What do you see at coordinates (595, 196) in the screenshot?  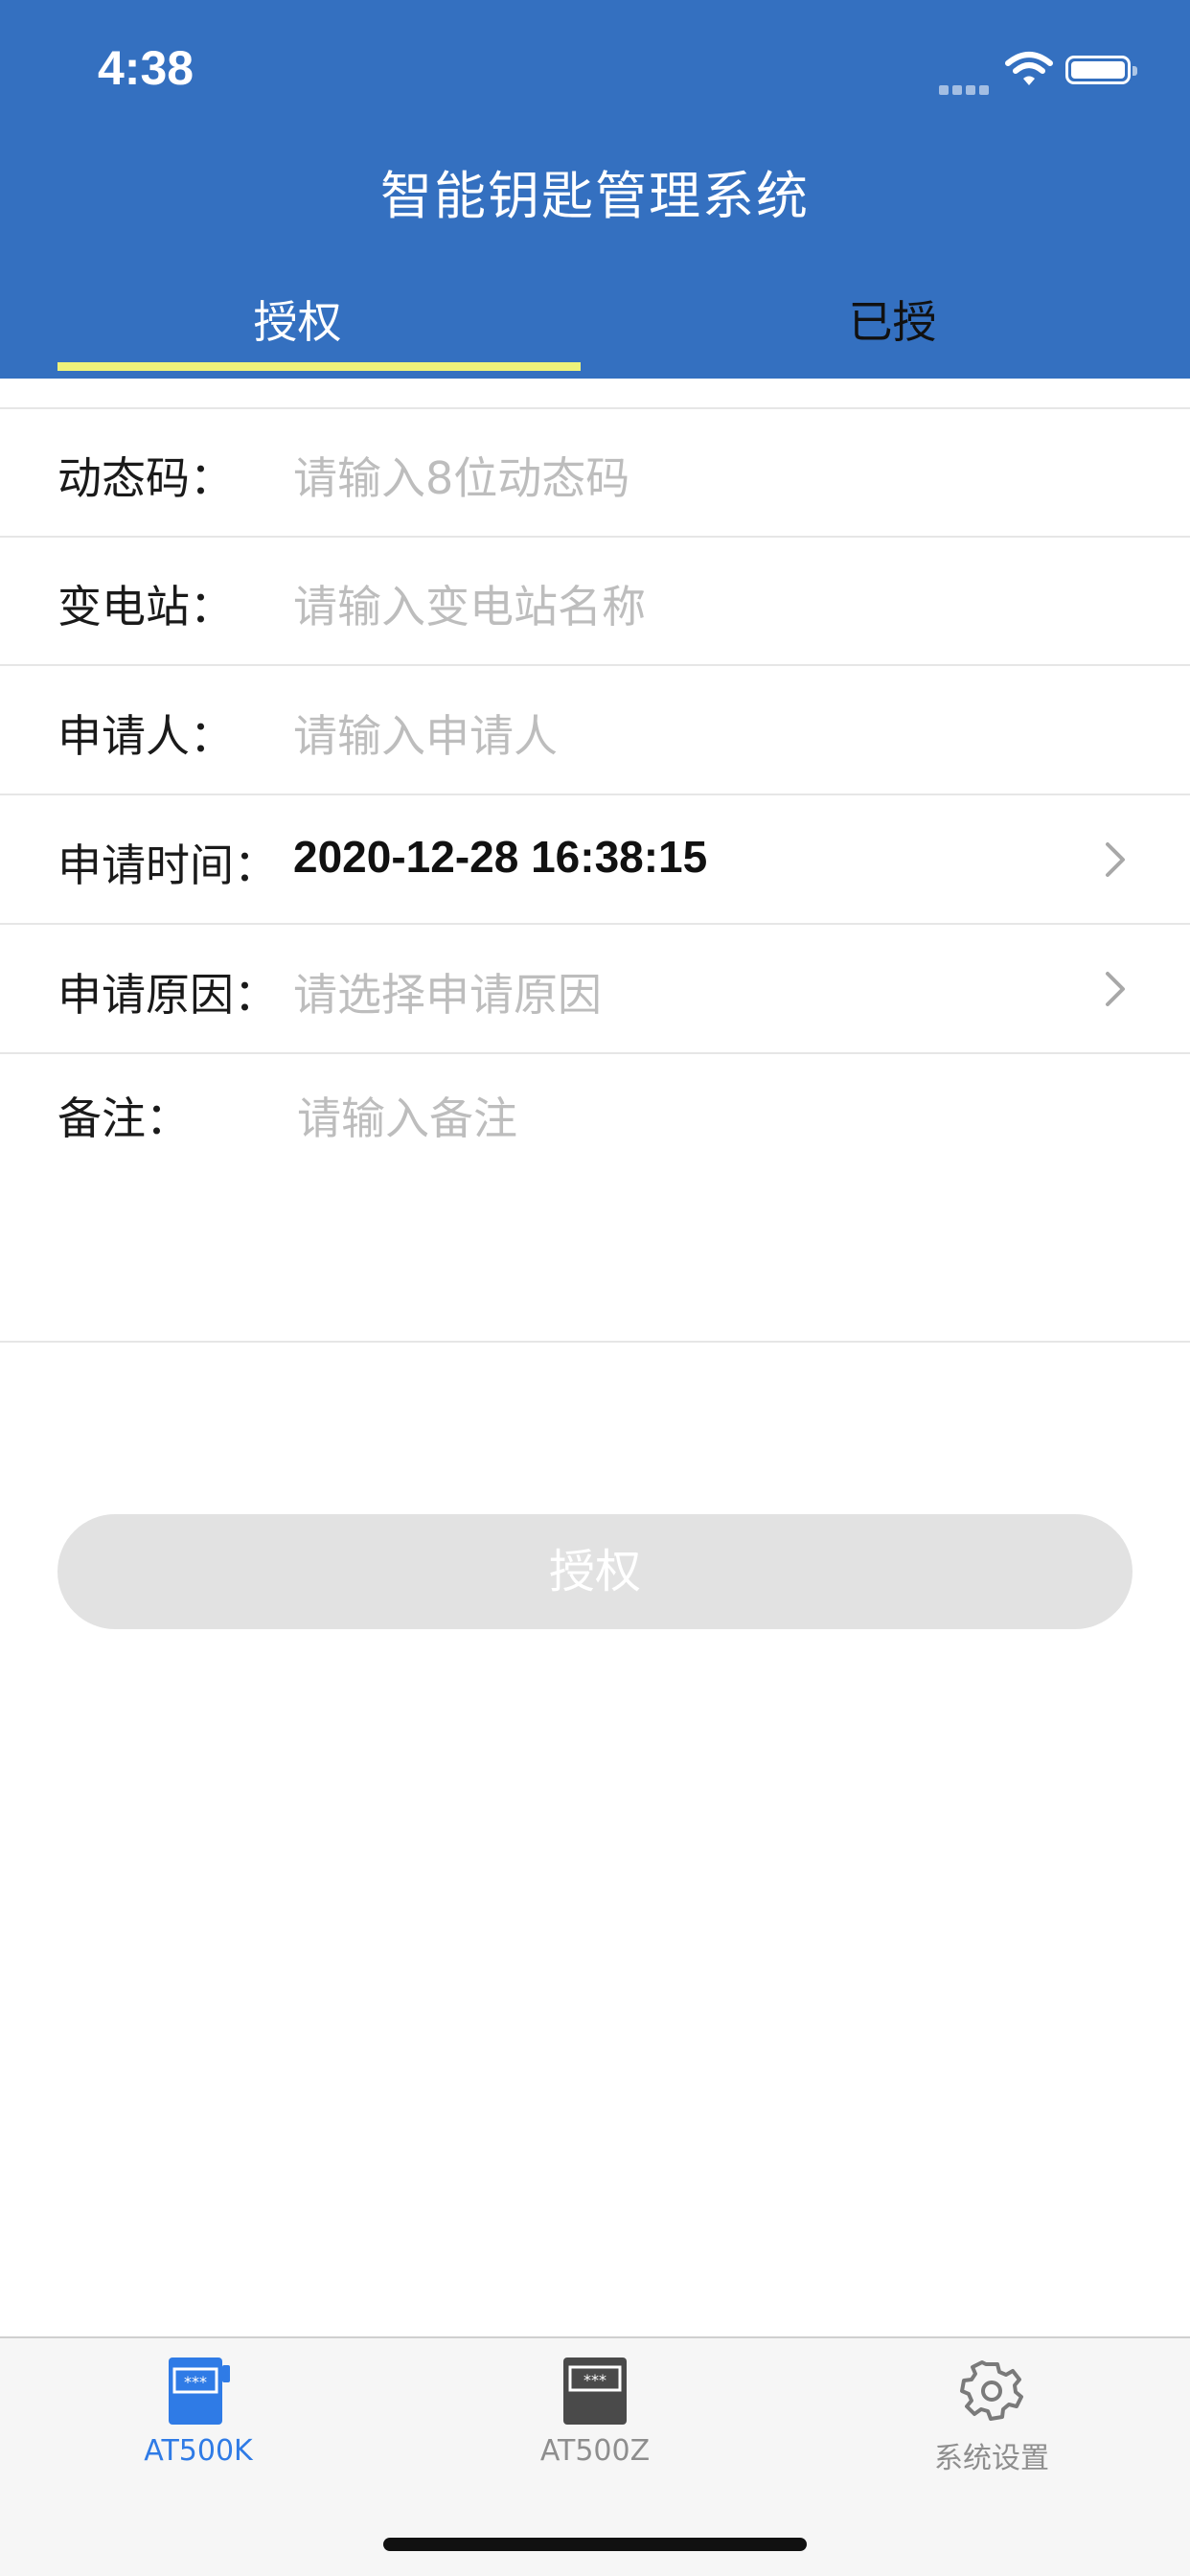 I see `page-title: 智能钥匙管理系统` at bounding box center [595, 196].